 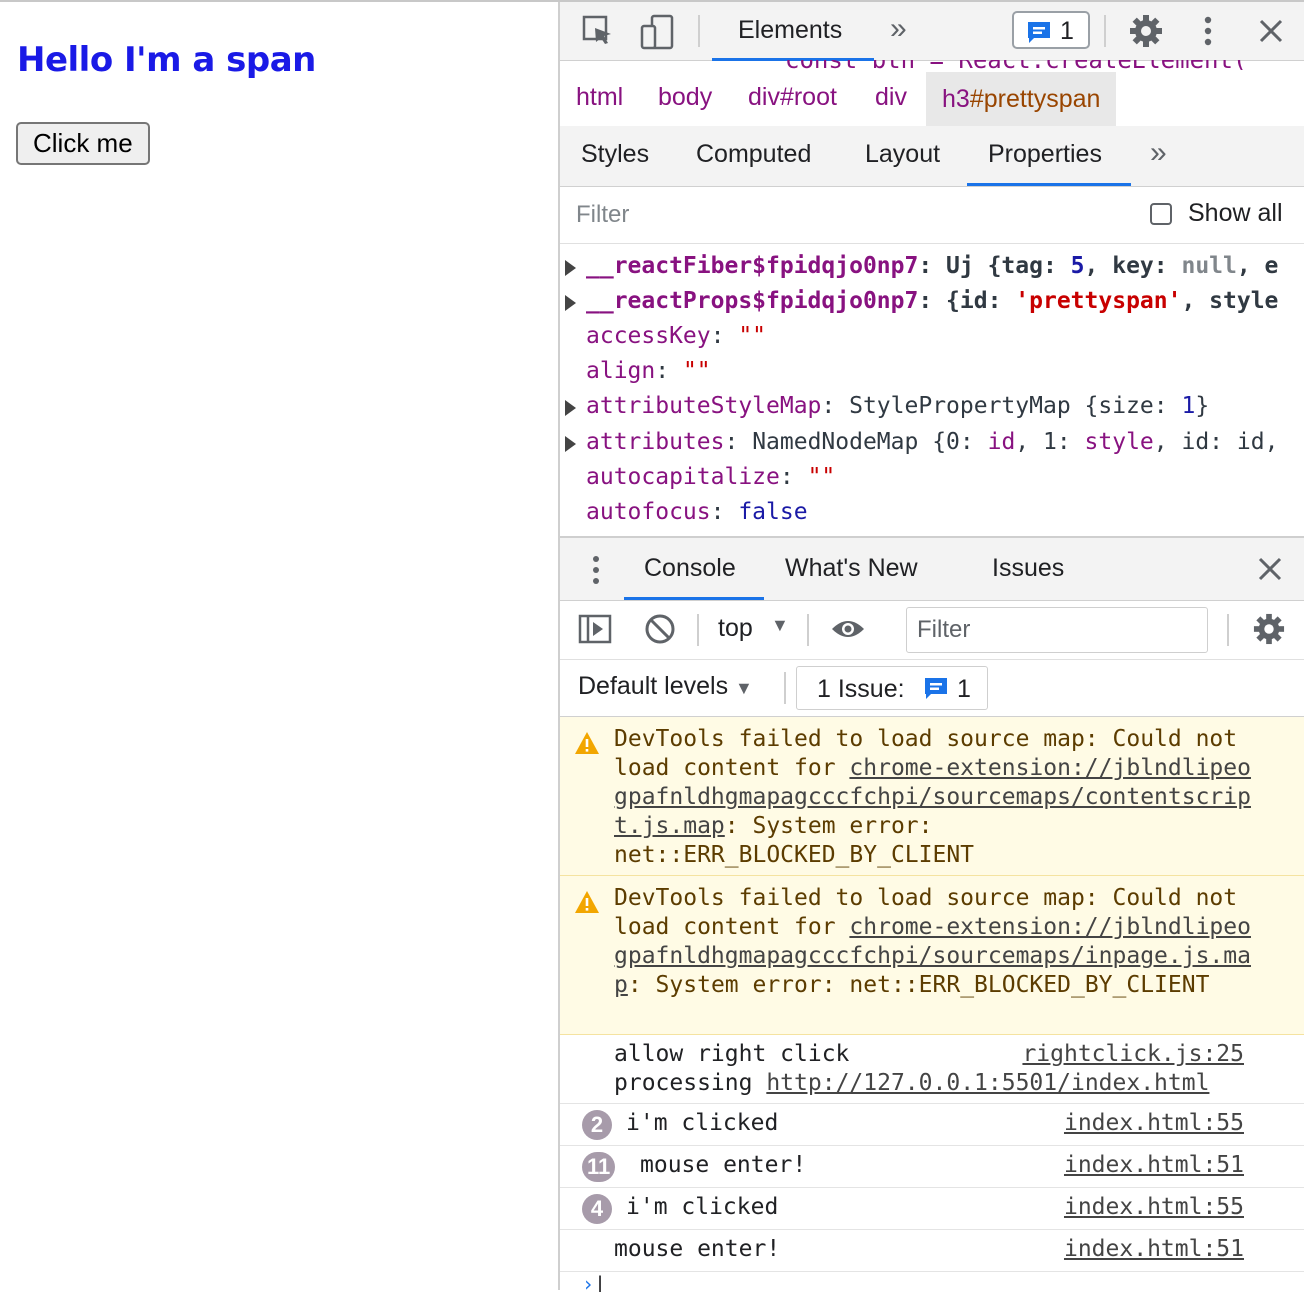 What do you see at coordinates (902, 154) in the screenshot?
I see `tab-layout: Layout` at bounding box center [902, 154].